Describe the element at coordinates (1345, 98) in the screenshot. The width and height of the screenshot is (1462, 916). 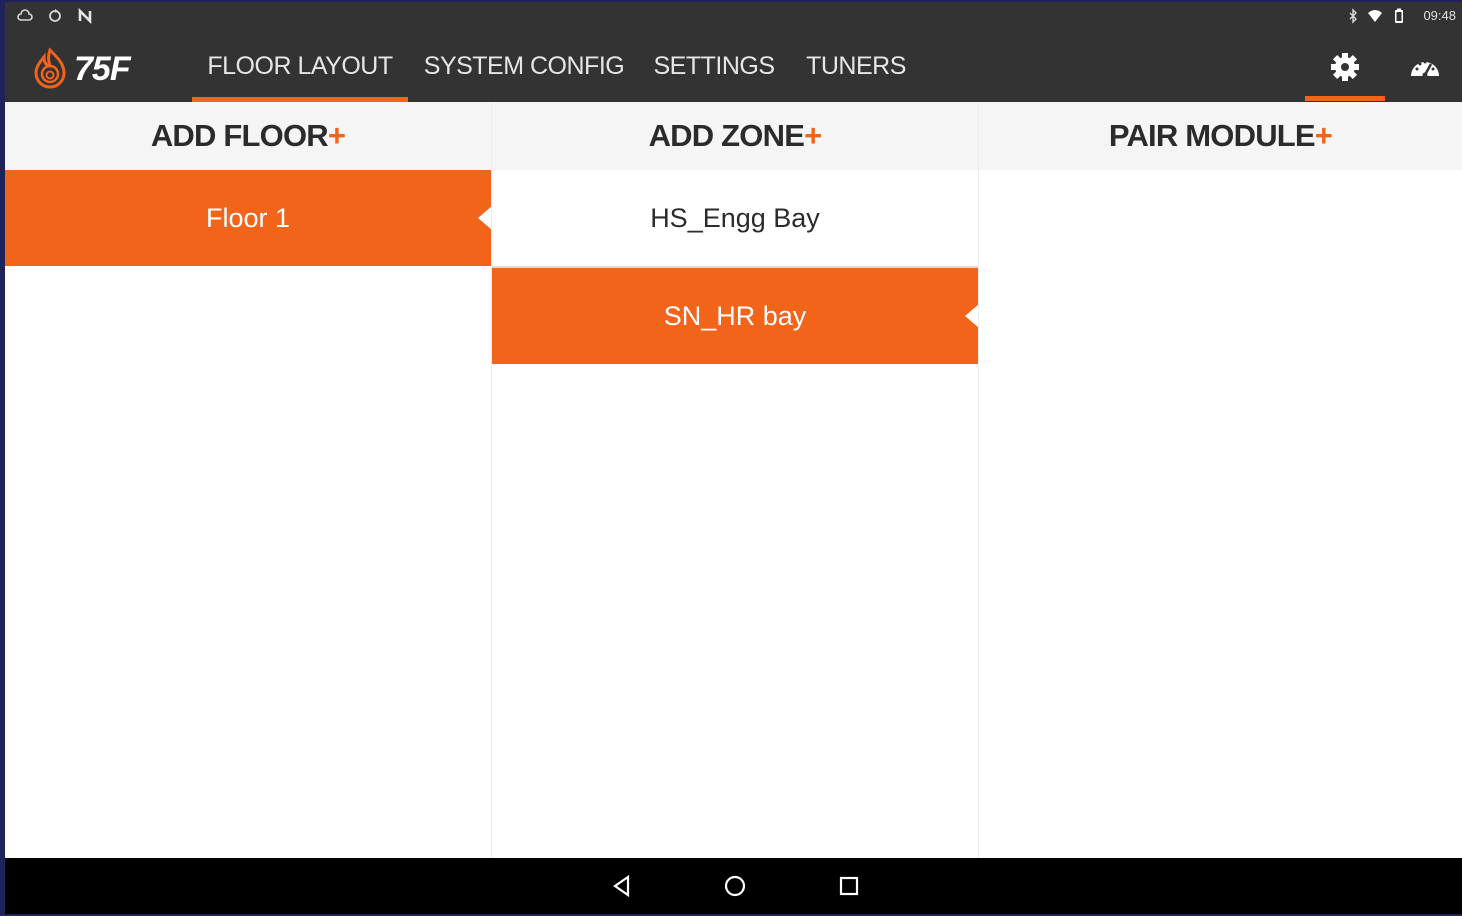
I see `settings-active-indicator` at that location.